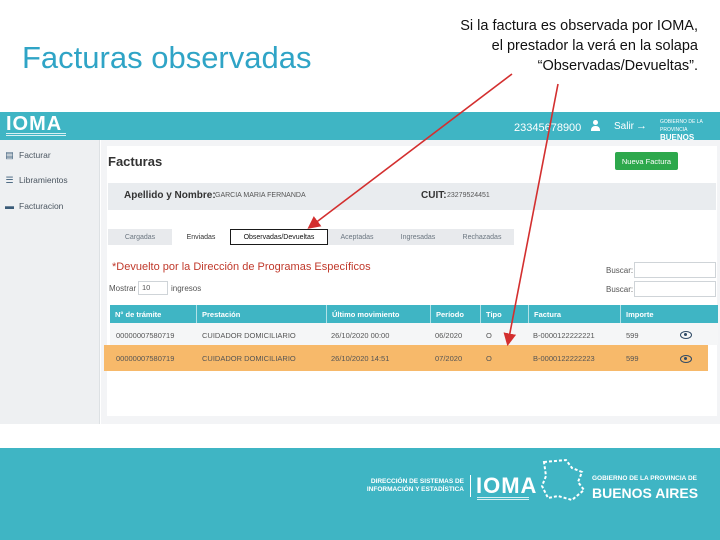  What do you see at coordinates (624, 126) in the screenshot?
I see `logout-button: Salir` at bounding box center [624, 126].